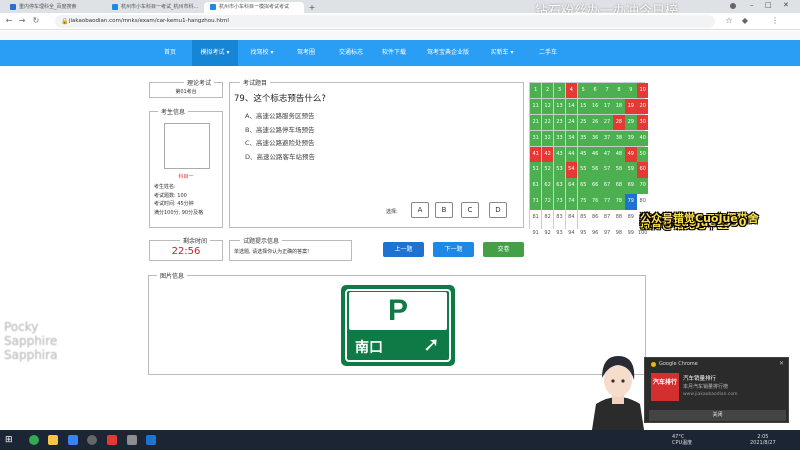  What do you see at coordinates (583, 106) in the screenshot?
I see `answer-grid-cell: 15` at bounding box center [583, 106].